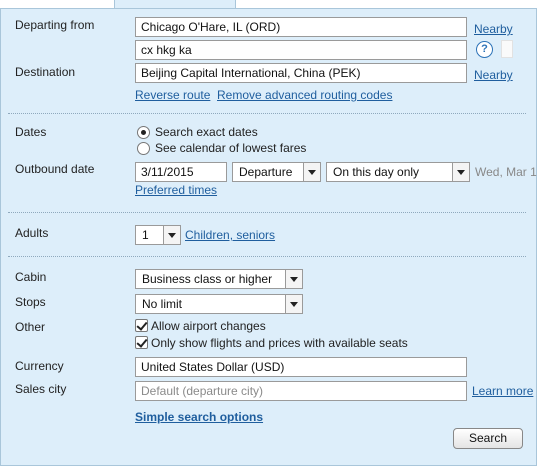 The width and height of the screenshot is (542, 468). What do you see at coordinates (172, 95) in the screenshot?
I see `reverse-route-link: Reverse route` at bounding box center [172, 95].